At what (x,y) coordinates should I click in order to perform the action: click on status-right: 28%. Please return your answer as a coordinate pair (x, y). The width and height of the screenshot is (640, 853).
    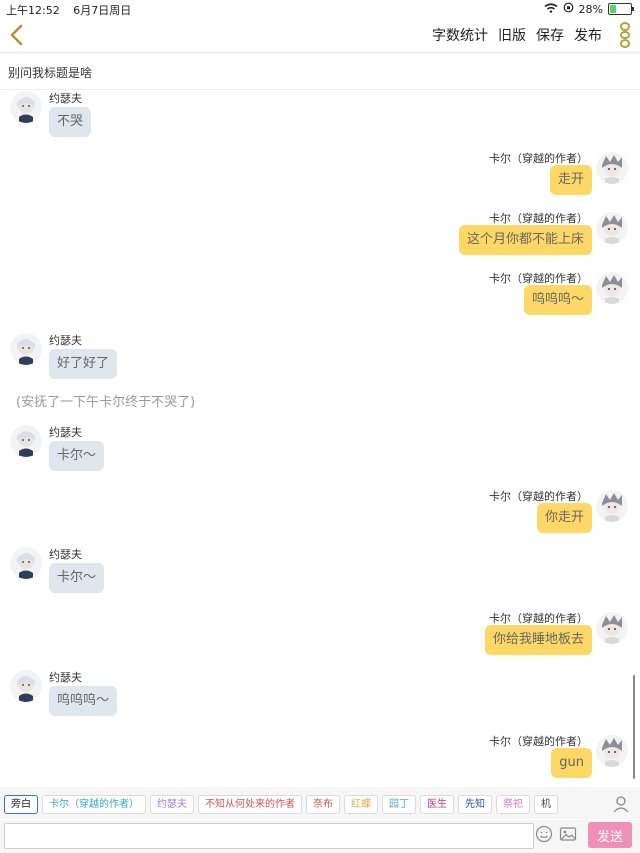
    Looking at the image, I should click on (589, 9).